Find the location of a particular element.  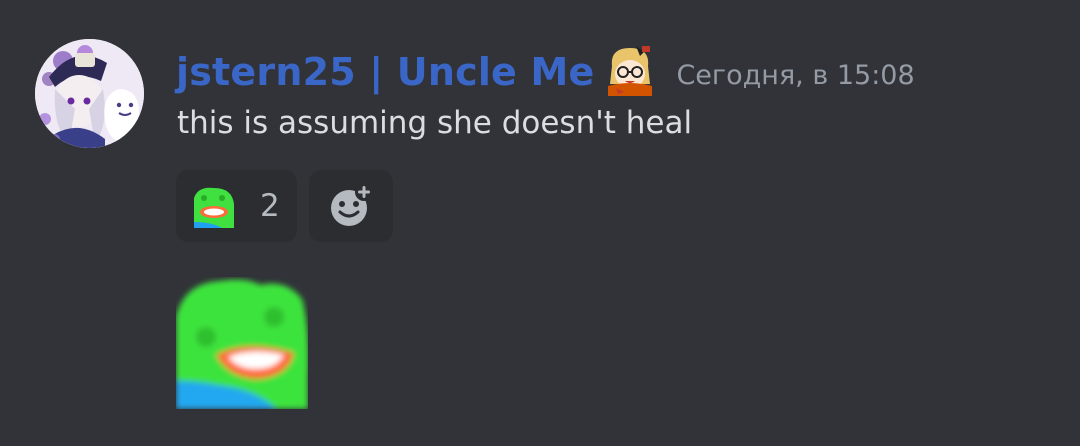

anime-girl-glasses-icon is located at coordinates (630, 70).